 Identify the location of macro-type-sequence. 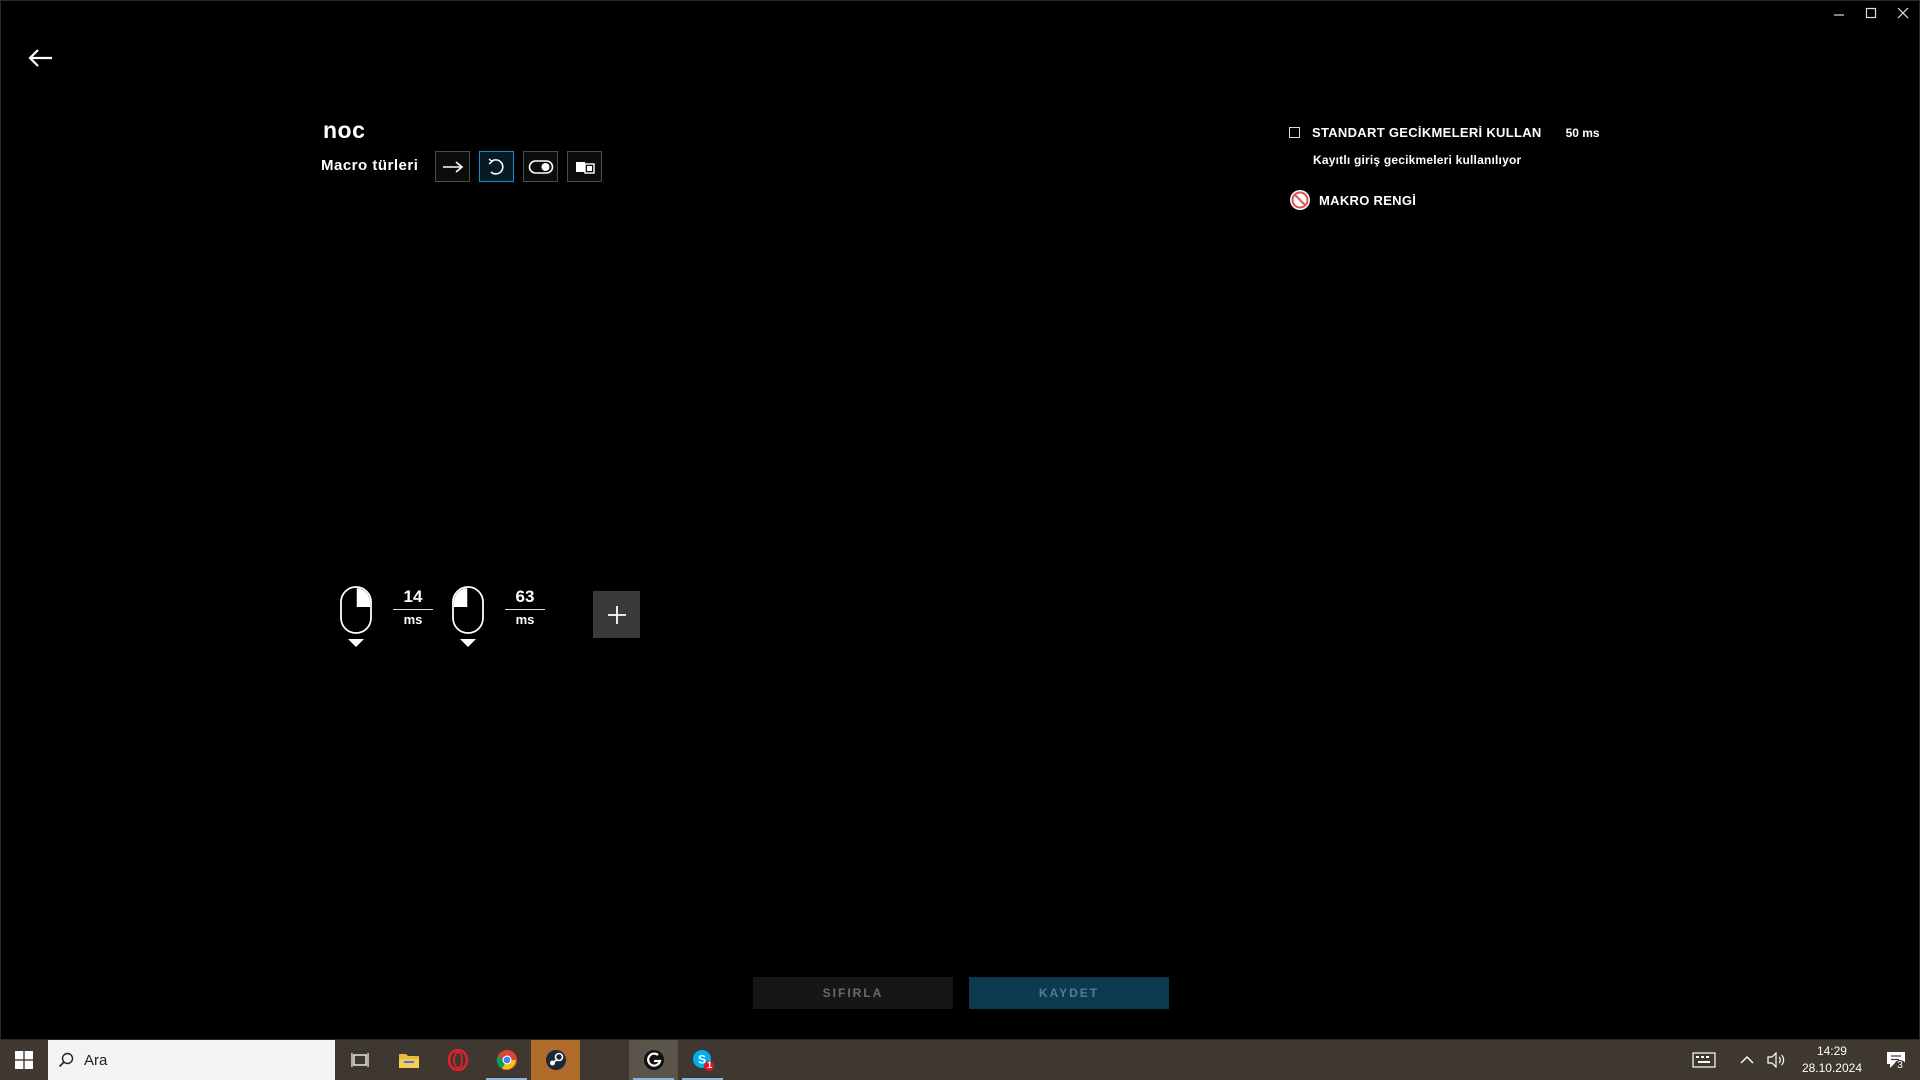
(584, 166).